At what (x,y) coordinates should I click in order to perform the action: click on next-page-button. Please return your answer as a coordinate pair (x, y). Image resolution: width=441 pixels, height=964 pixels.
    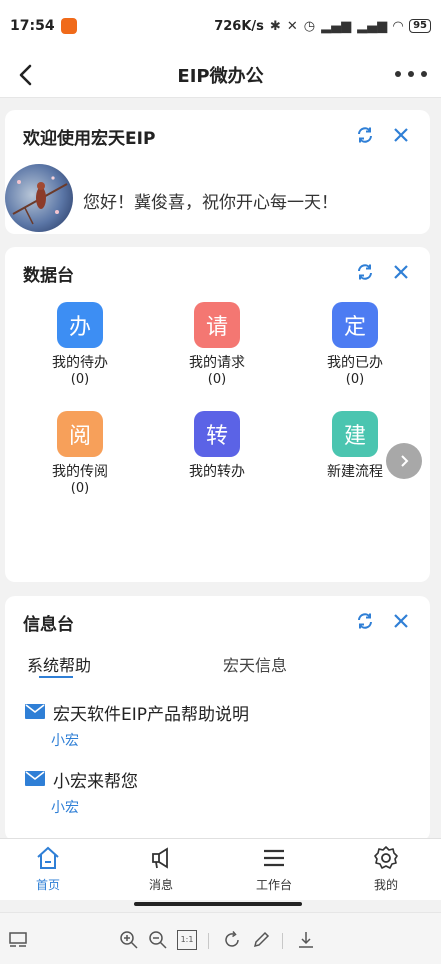
    Looking at the image, I should click on (404, 461).